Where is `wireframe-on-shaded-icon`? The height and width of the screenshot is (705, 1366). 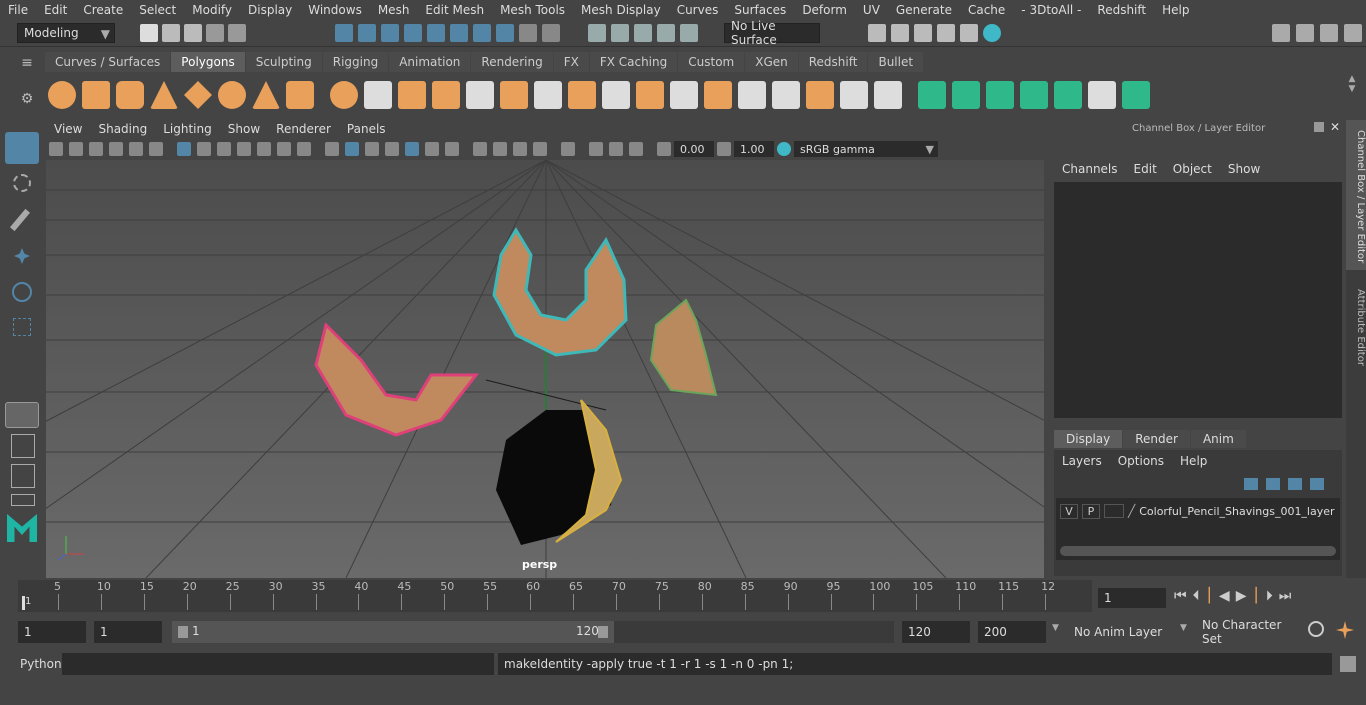
wireframe-on-shaded-icon is located at coordinates (392, 149).